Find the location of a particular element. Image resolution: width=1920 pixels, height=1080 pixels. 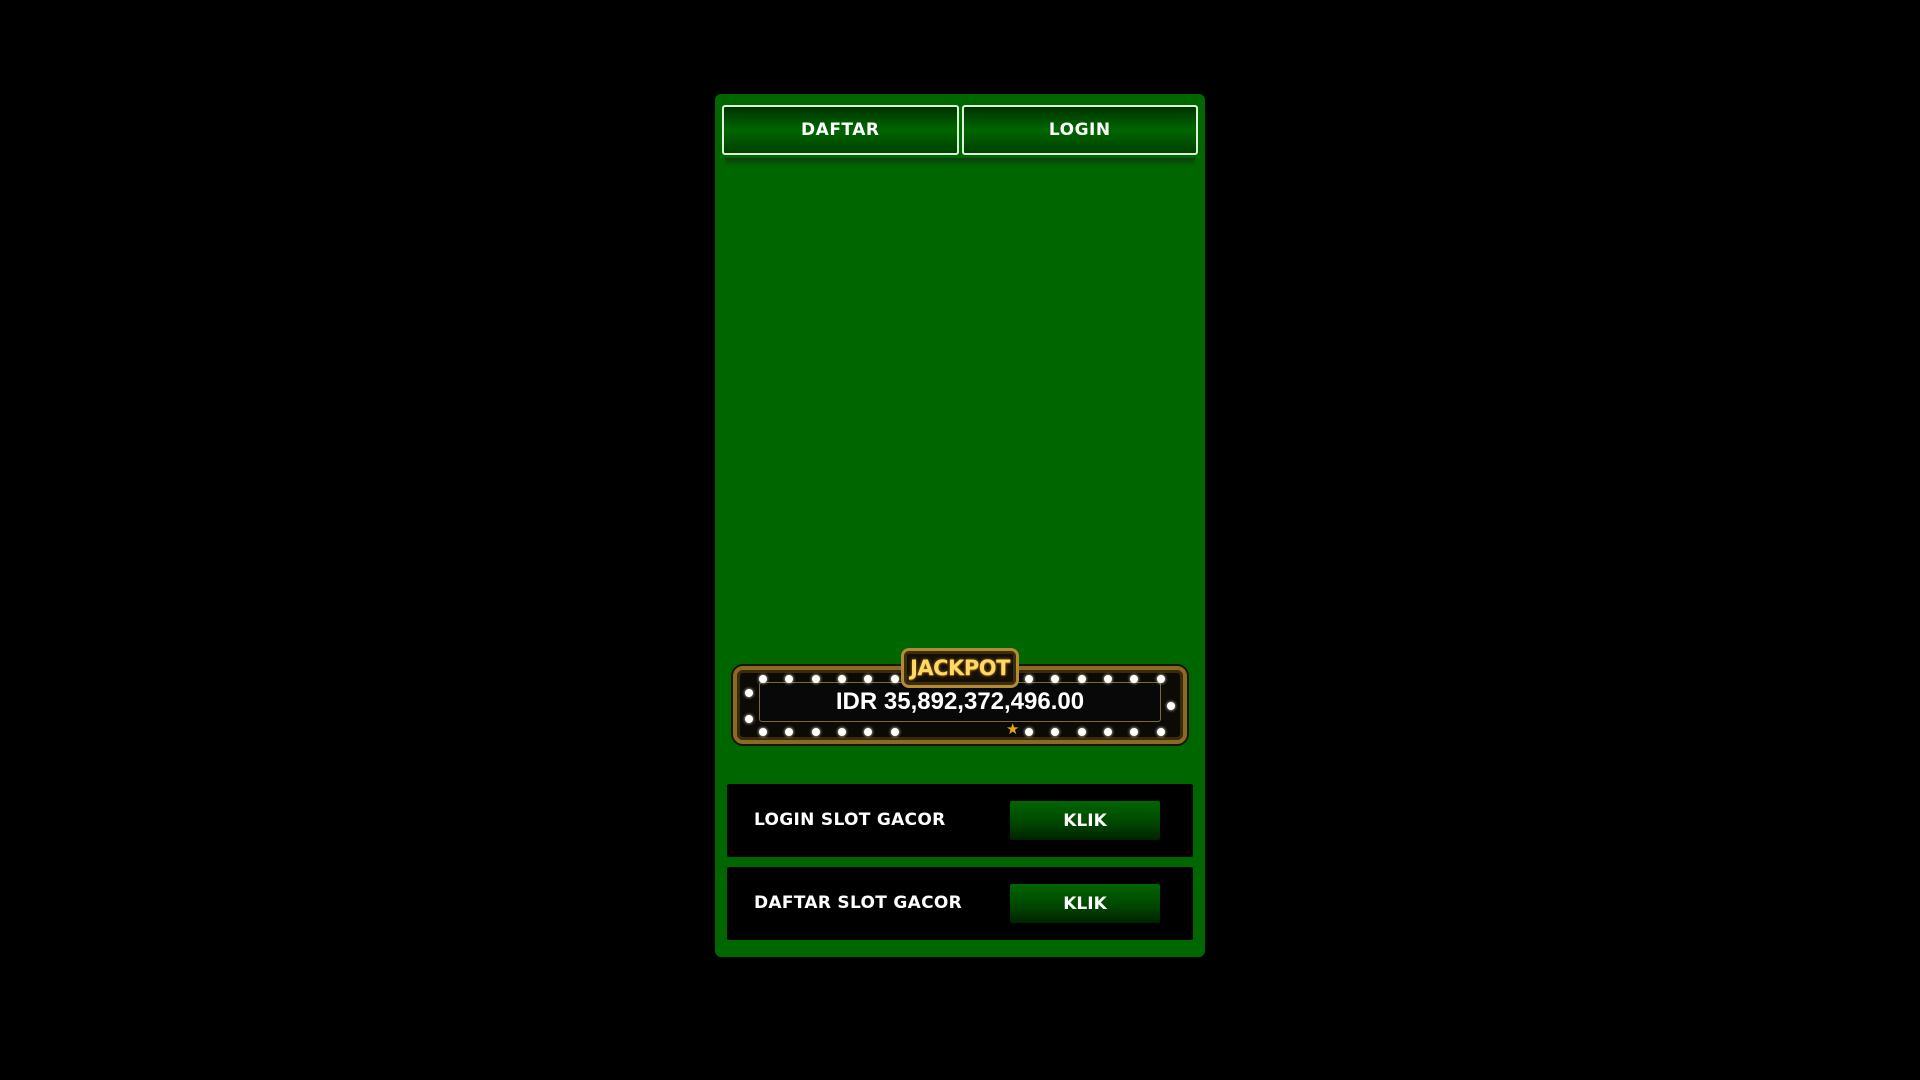

login-slot-row: LOGIN SLOT GACOR KLIK is located at coordinates (960, 820).